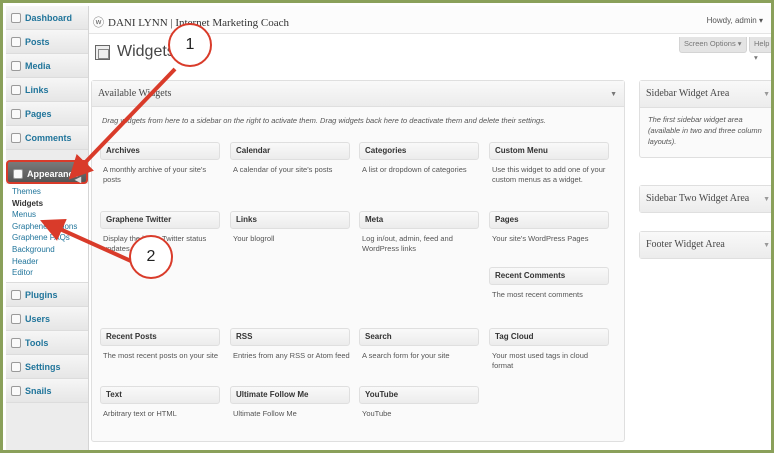 Image resolution: width=774 pixels, height=453 pixels. Describe the element at coordinates (358, 94) in the screenshot. I see `available-widgets-header: Available Widgets ▼` at that location.